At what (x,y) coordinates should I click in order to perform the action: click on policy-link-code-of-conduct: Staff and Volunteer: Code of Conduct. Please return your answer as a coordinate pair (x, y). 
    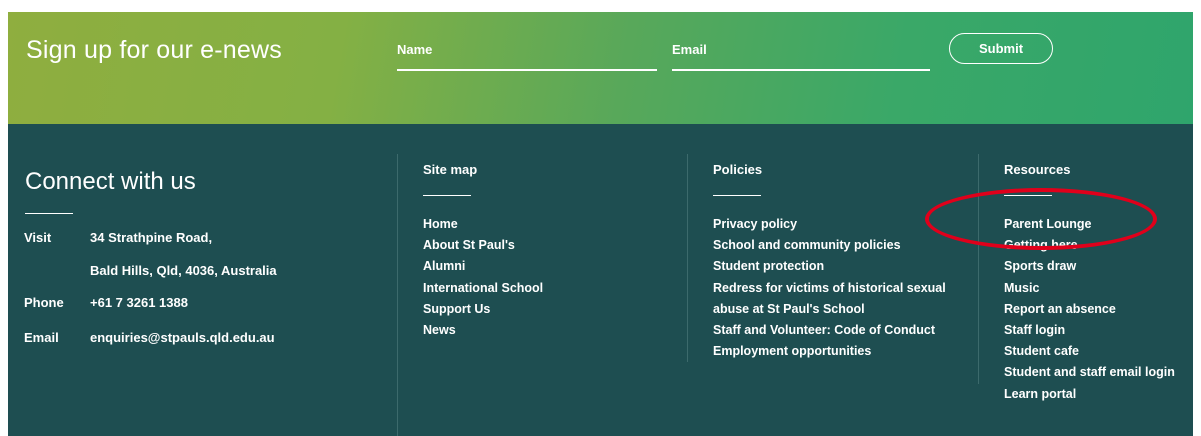
    Looking at the image, I should click on (829, 330).